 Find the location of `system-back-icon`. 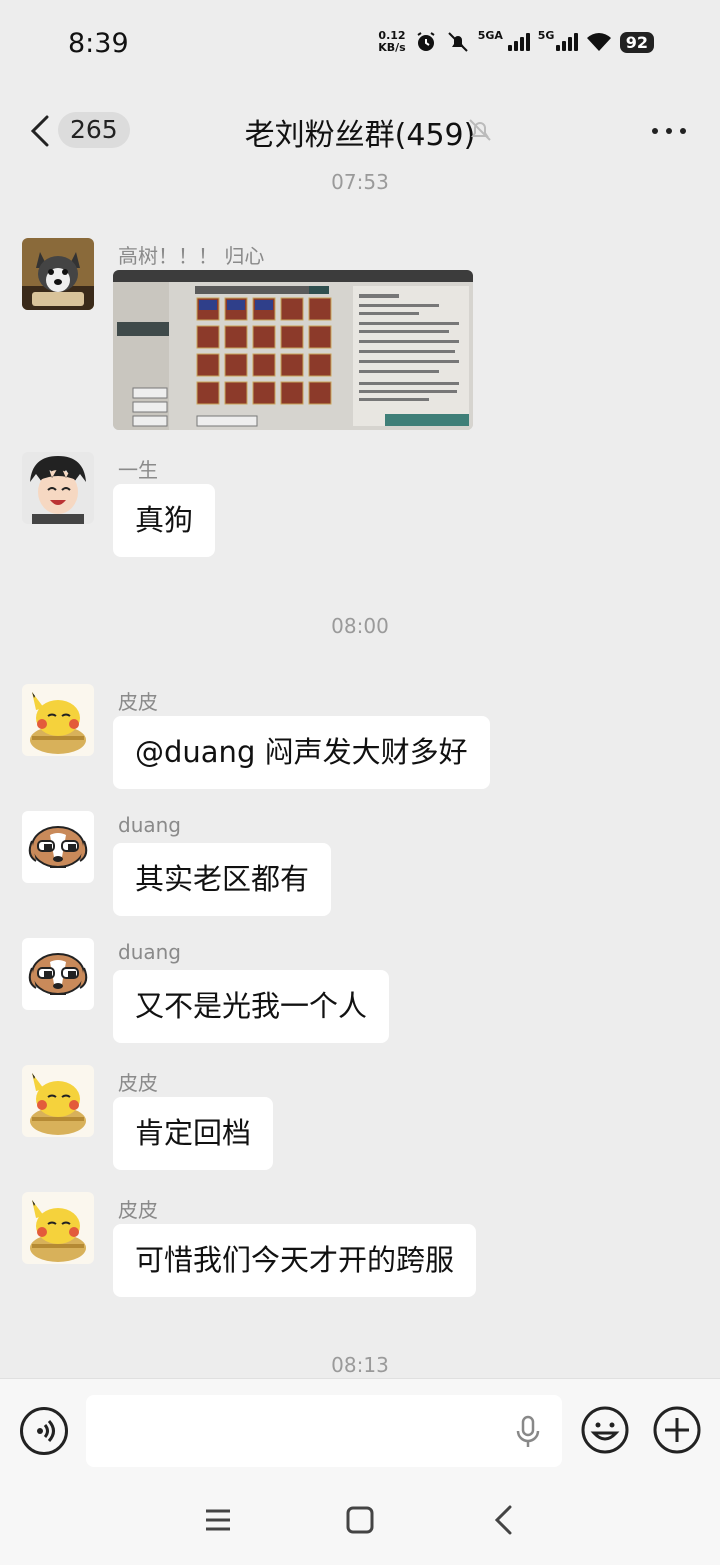

system-back-icon is located at coordinates (503, 1520).